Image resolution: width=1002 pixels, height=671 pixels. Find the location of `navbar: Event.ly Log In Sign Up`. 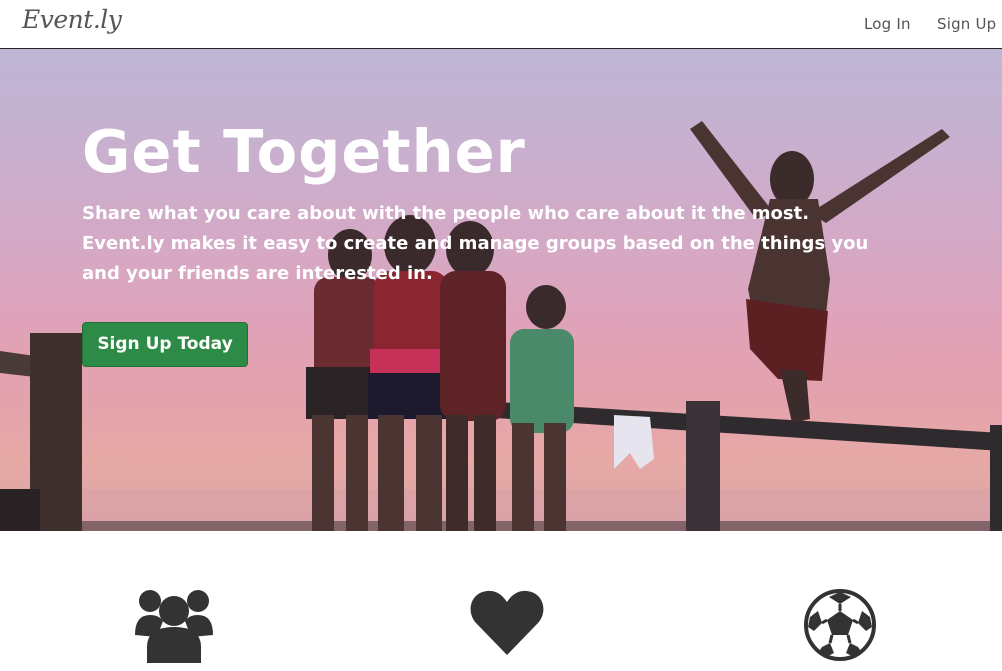

navbar: Event.ly Log In Sign Up is located at coordinates (501, 24).